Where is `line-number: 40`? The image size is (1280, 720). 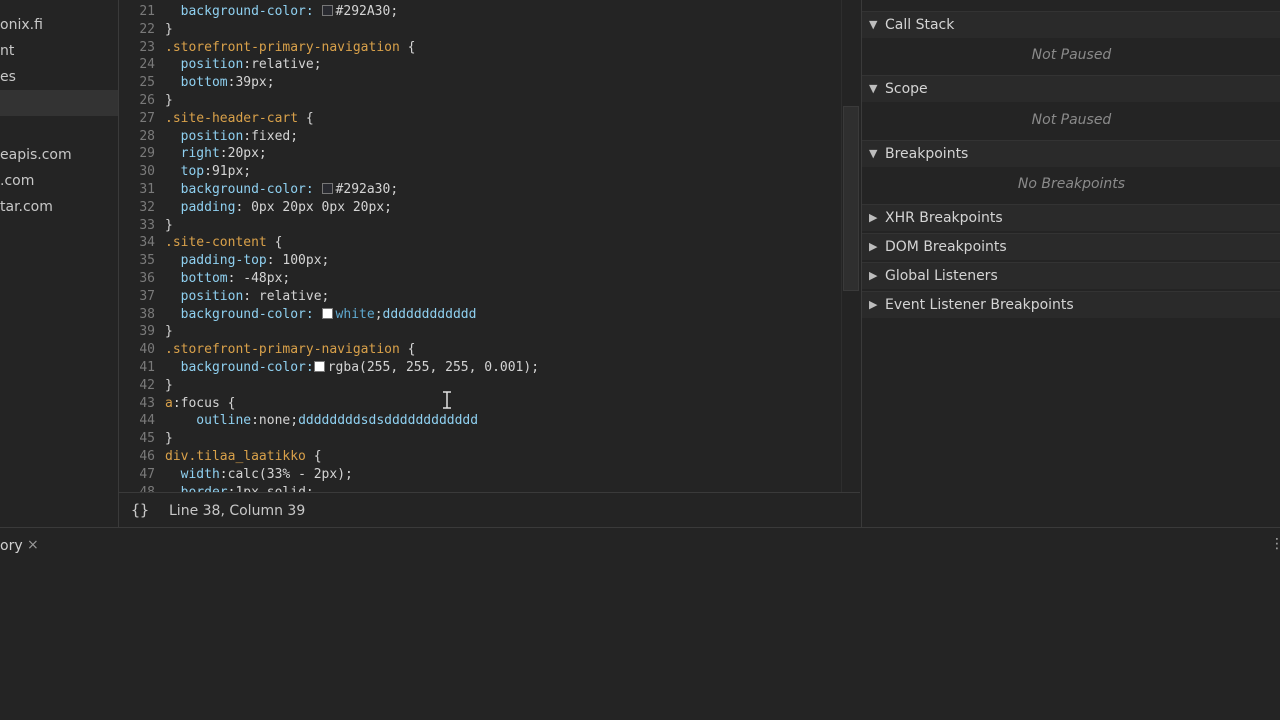 line-number: 40 is located at coordinates (142, 350).